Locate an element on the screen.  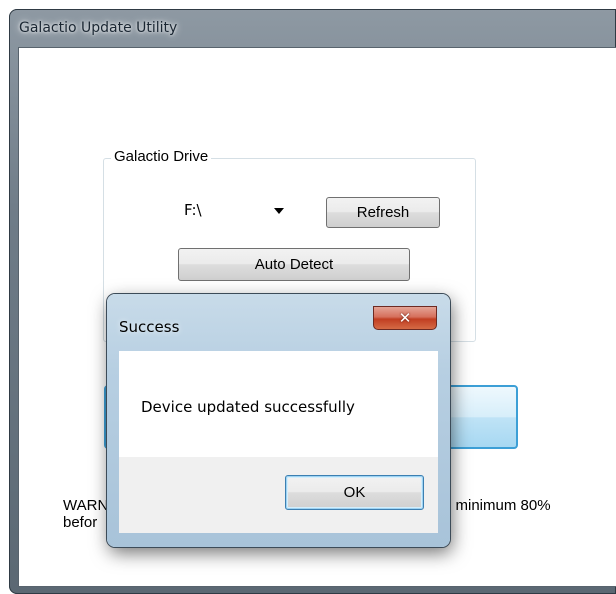
auto-detect-button: Auto Detect is located at coordinates (294, 264).